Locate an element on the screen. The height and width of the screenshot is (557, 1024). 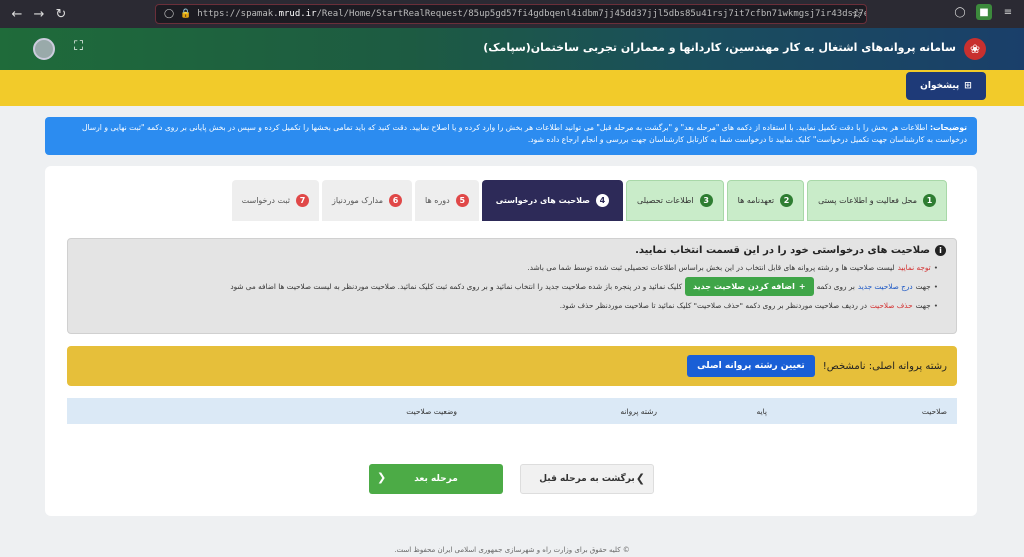
tab-submit-request: 7 ثبت درخواست is located at coordinates (275, 200).